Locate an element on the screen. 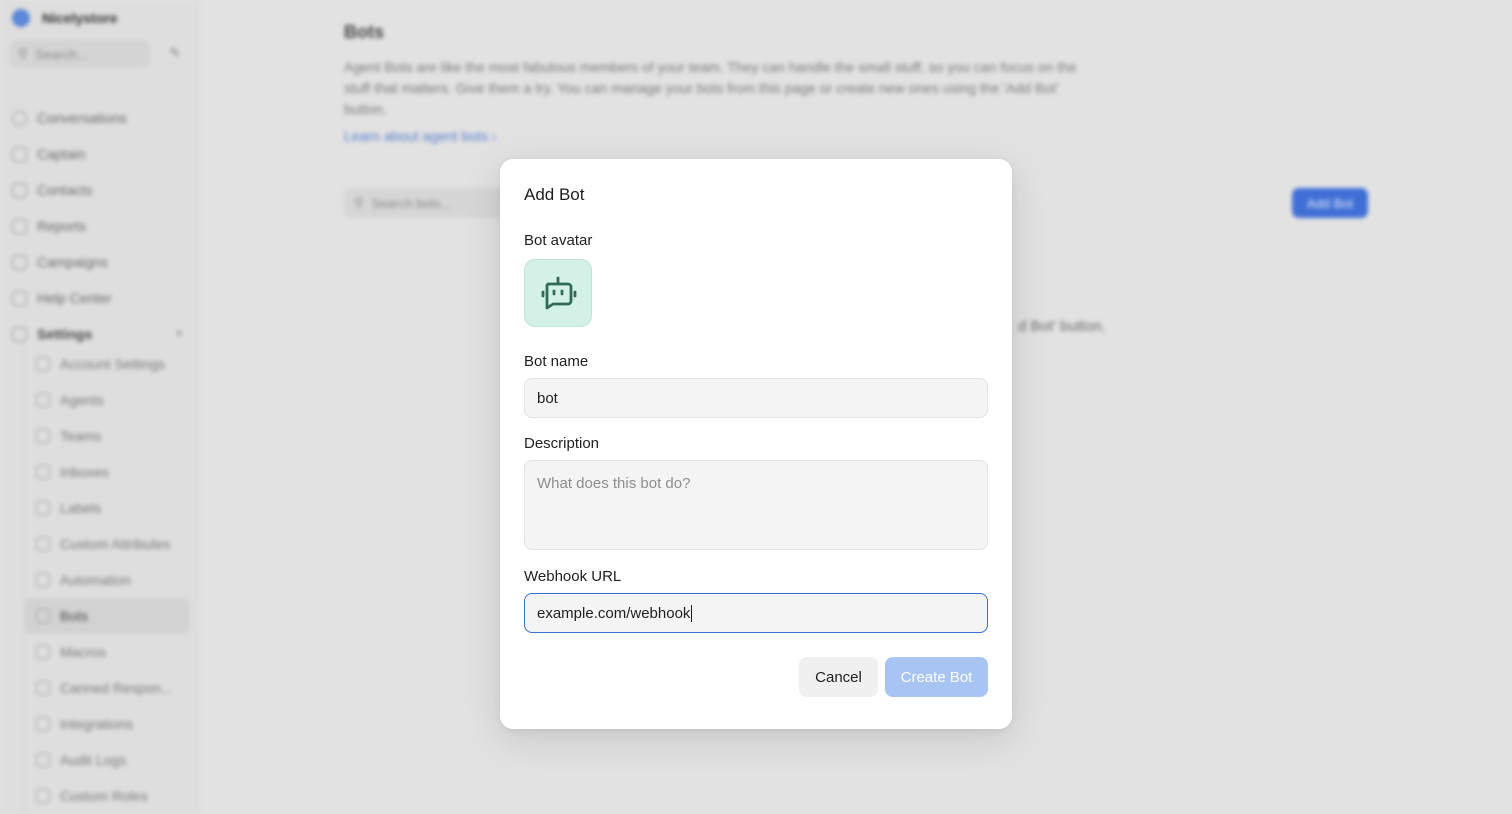  bot-avatar-picker is located at coordinates (558, 293).